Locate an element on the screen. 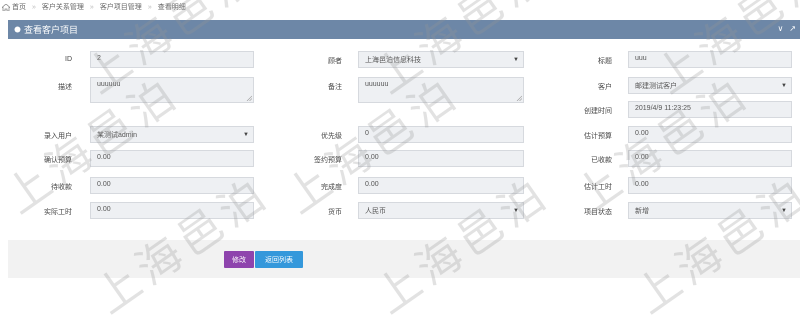  label-hours-est: 估计工时 is located at coordinates (598, 187).